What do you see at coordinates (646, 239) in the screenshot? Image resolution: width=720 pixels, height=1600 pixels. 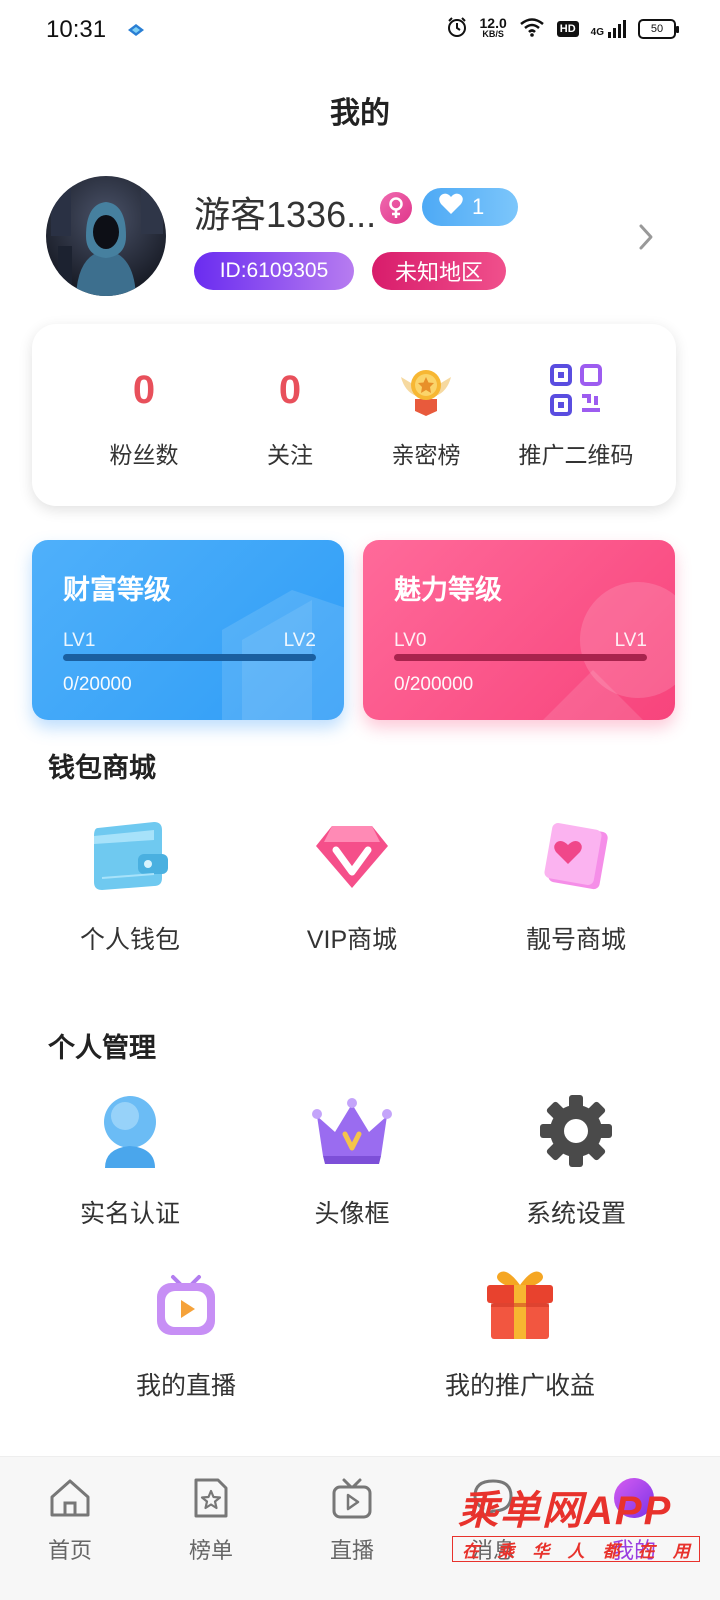 I see `chevron-right-icon` at bounding box center [646, 239].